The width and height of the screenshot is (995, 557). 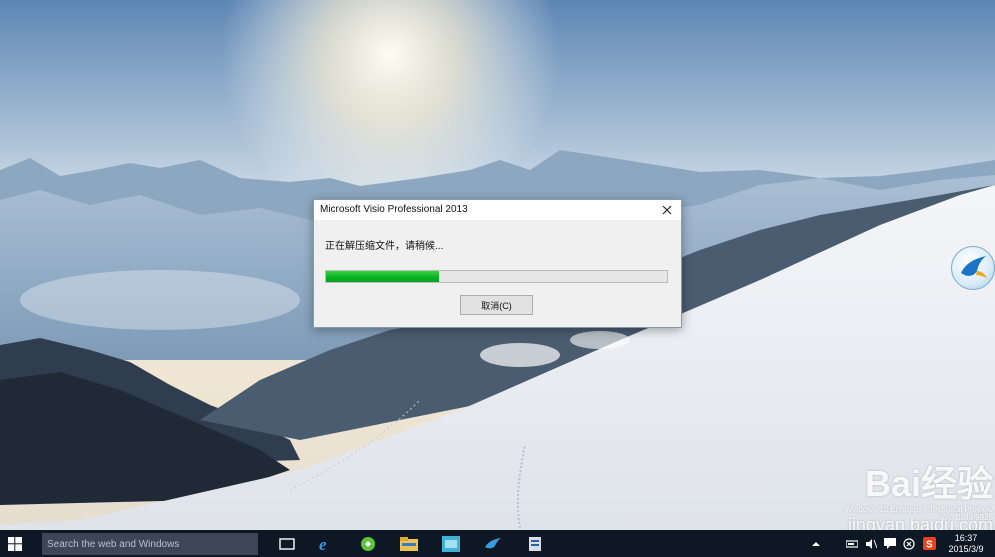 What do you see at coordinates (409, 543) in the screenshot?
I see `file-explorer-icon` at bounding box center [409, 543].